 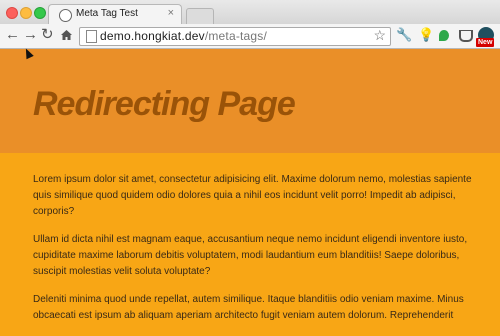 What do you see at coordinates (200, 16) in the screenshot?
I see `new-tab-button` at bounding box center [200, 16].